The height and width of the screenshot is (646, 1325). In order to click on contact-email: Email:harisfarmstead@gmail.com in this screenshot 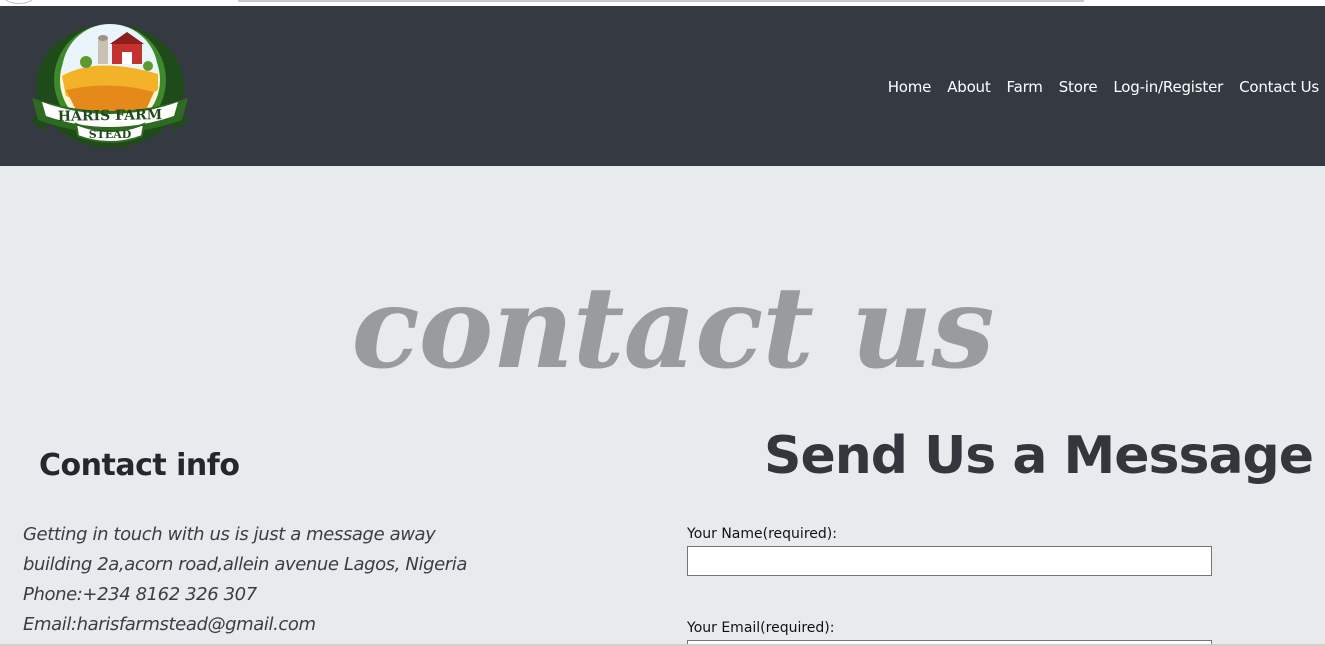, I will do `click(169, 624)`.